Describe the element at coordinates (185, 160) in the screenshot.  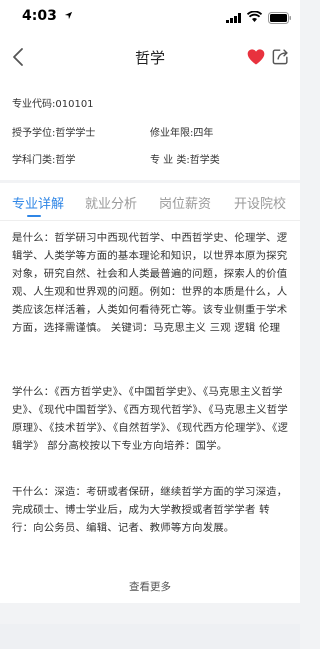
I see `major-class: 专 业 类:哲学类` at that location.